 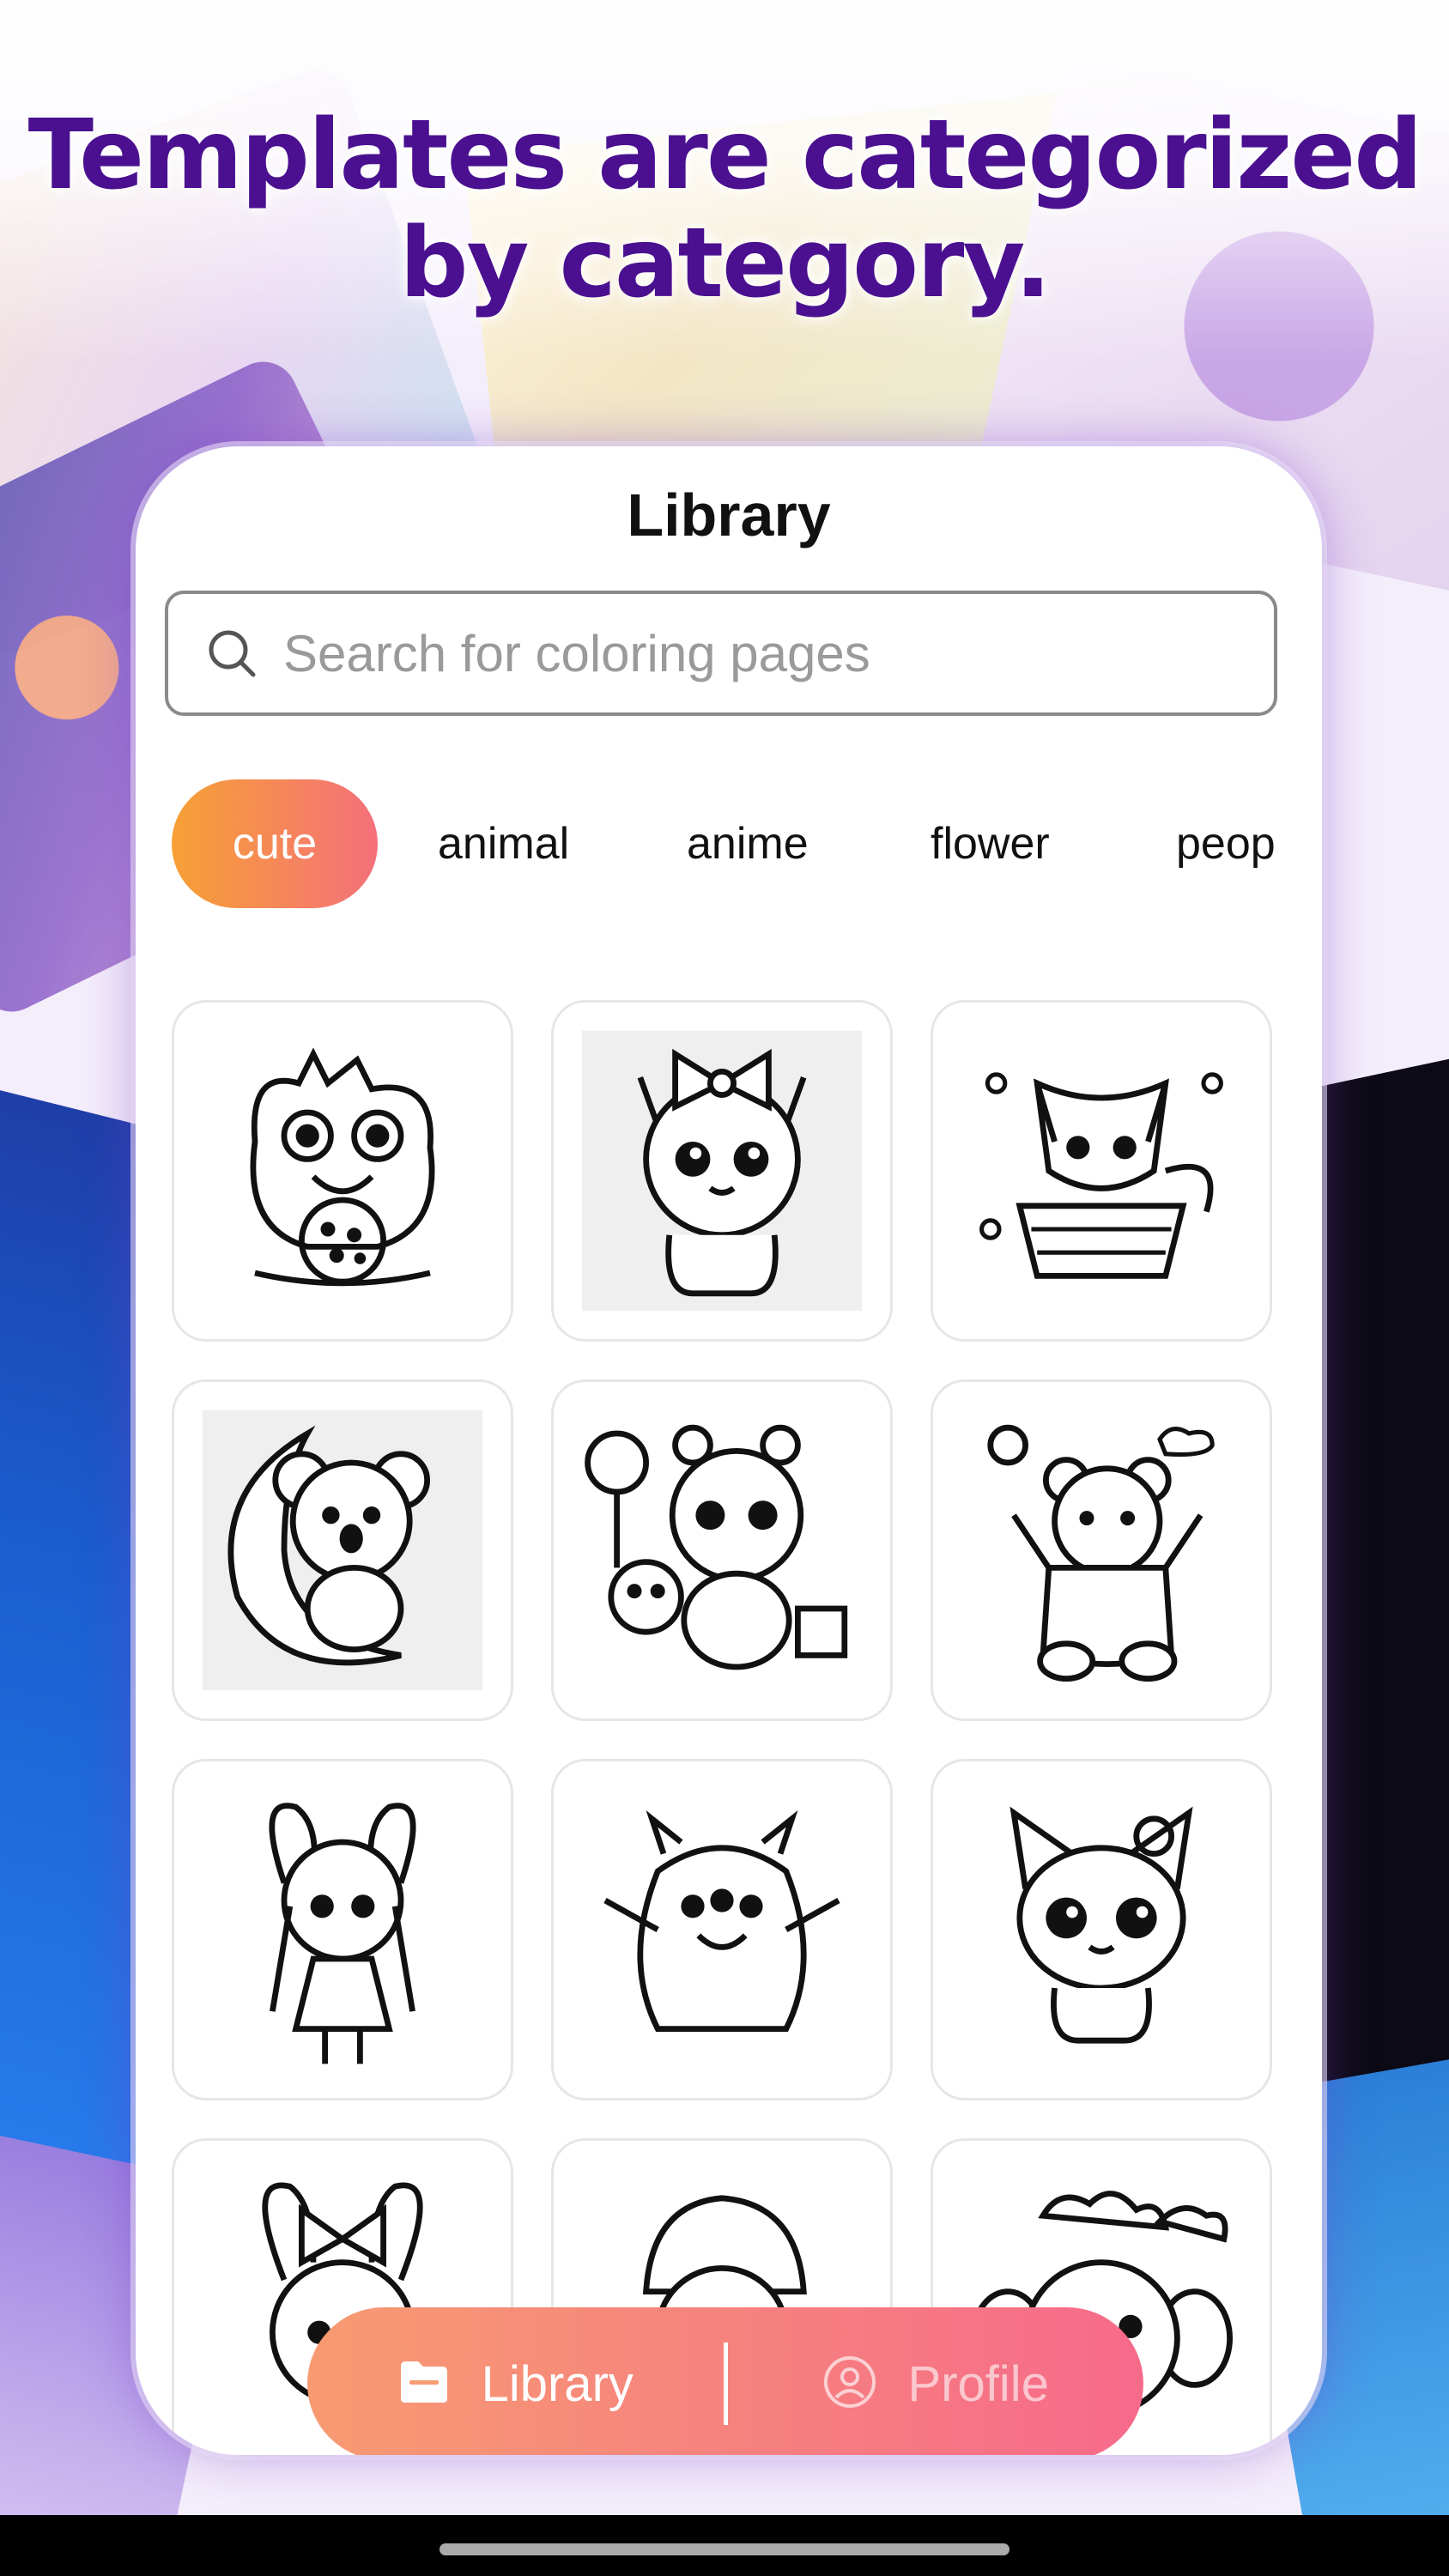 I want to click on template-card-fox-basket, so click(x=1101, y=1171).